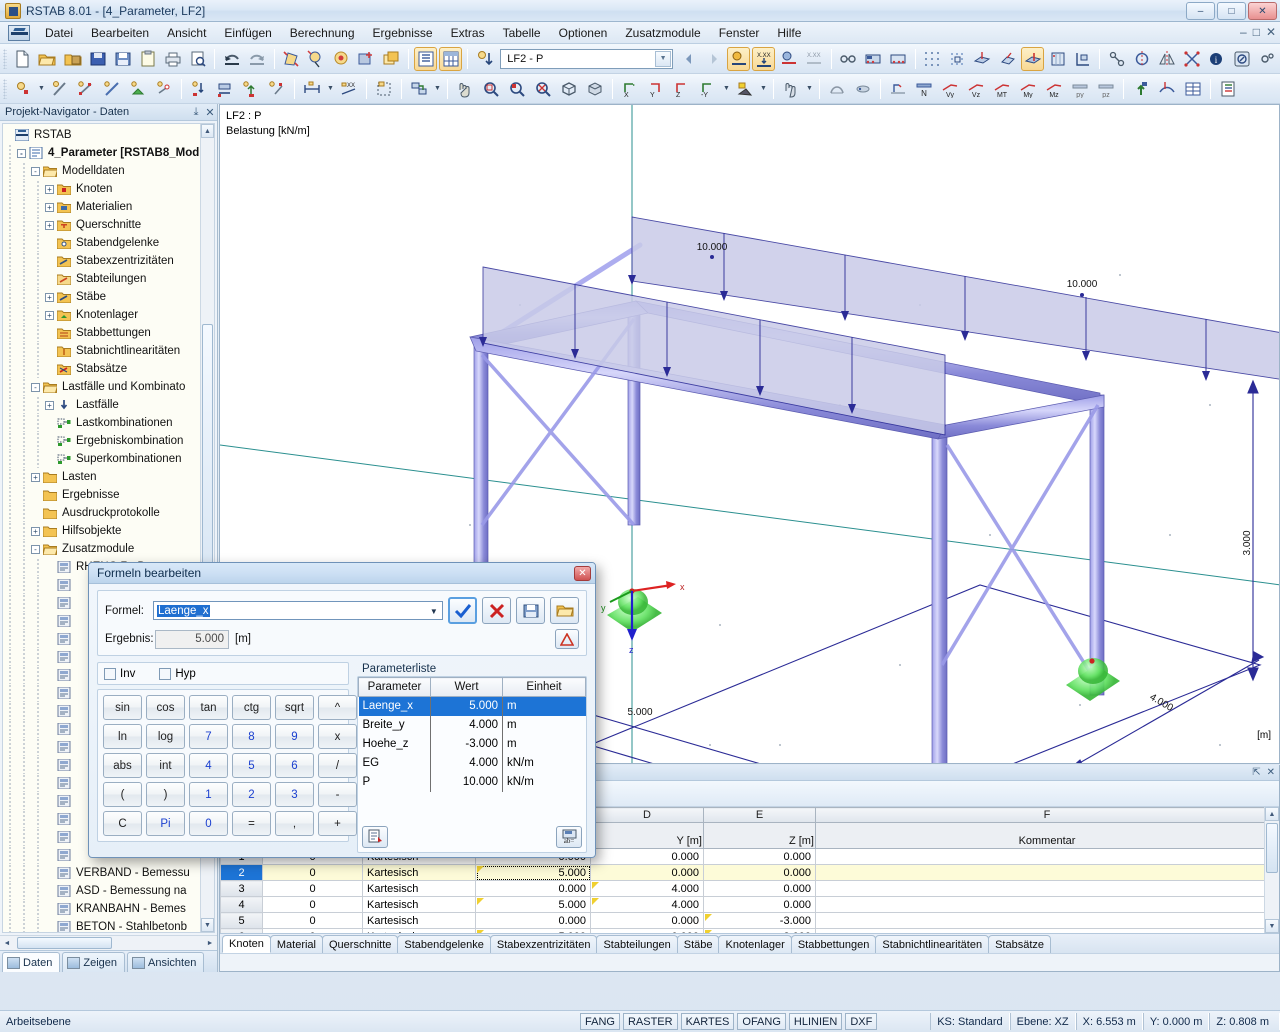 The image size is (1280, 1032). Describe the element at coordinates (491, 89) in the screenshot. I see `zoom-window-icon` at that location.